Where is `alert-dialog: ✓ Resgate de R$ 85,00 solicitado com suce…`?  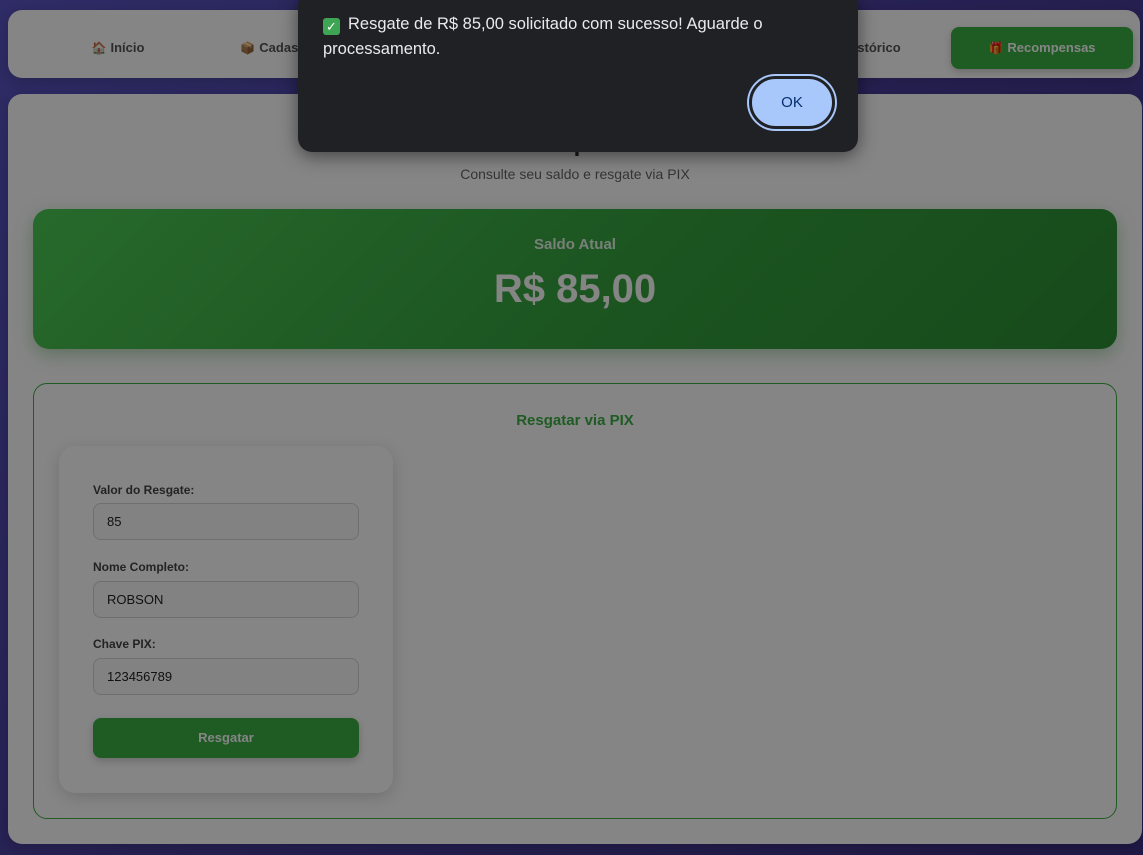
alert-dialog: ✓ Resgate de R$ 85,00 solicitado com suce… is located at coordinates (578, 76).